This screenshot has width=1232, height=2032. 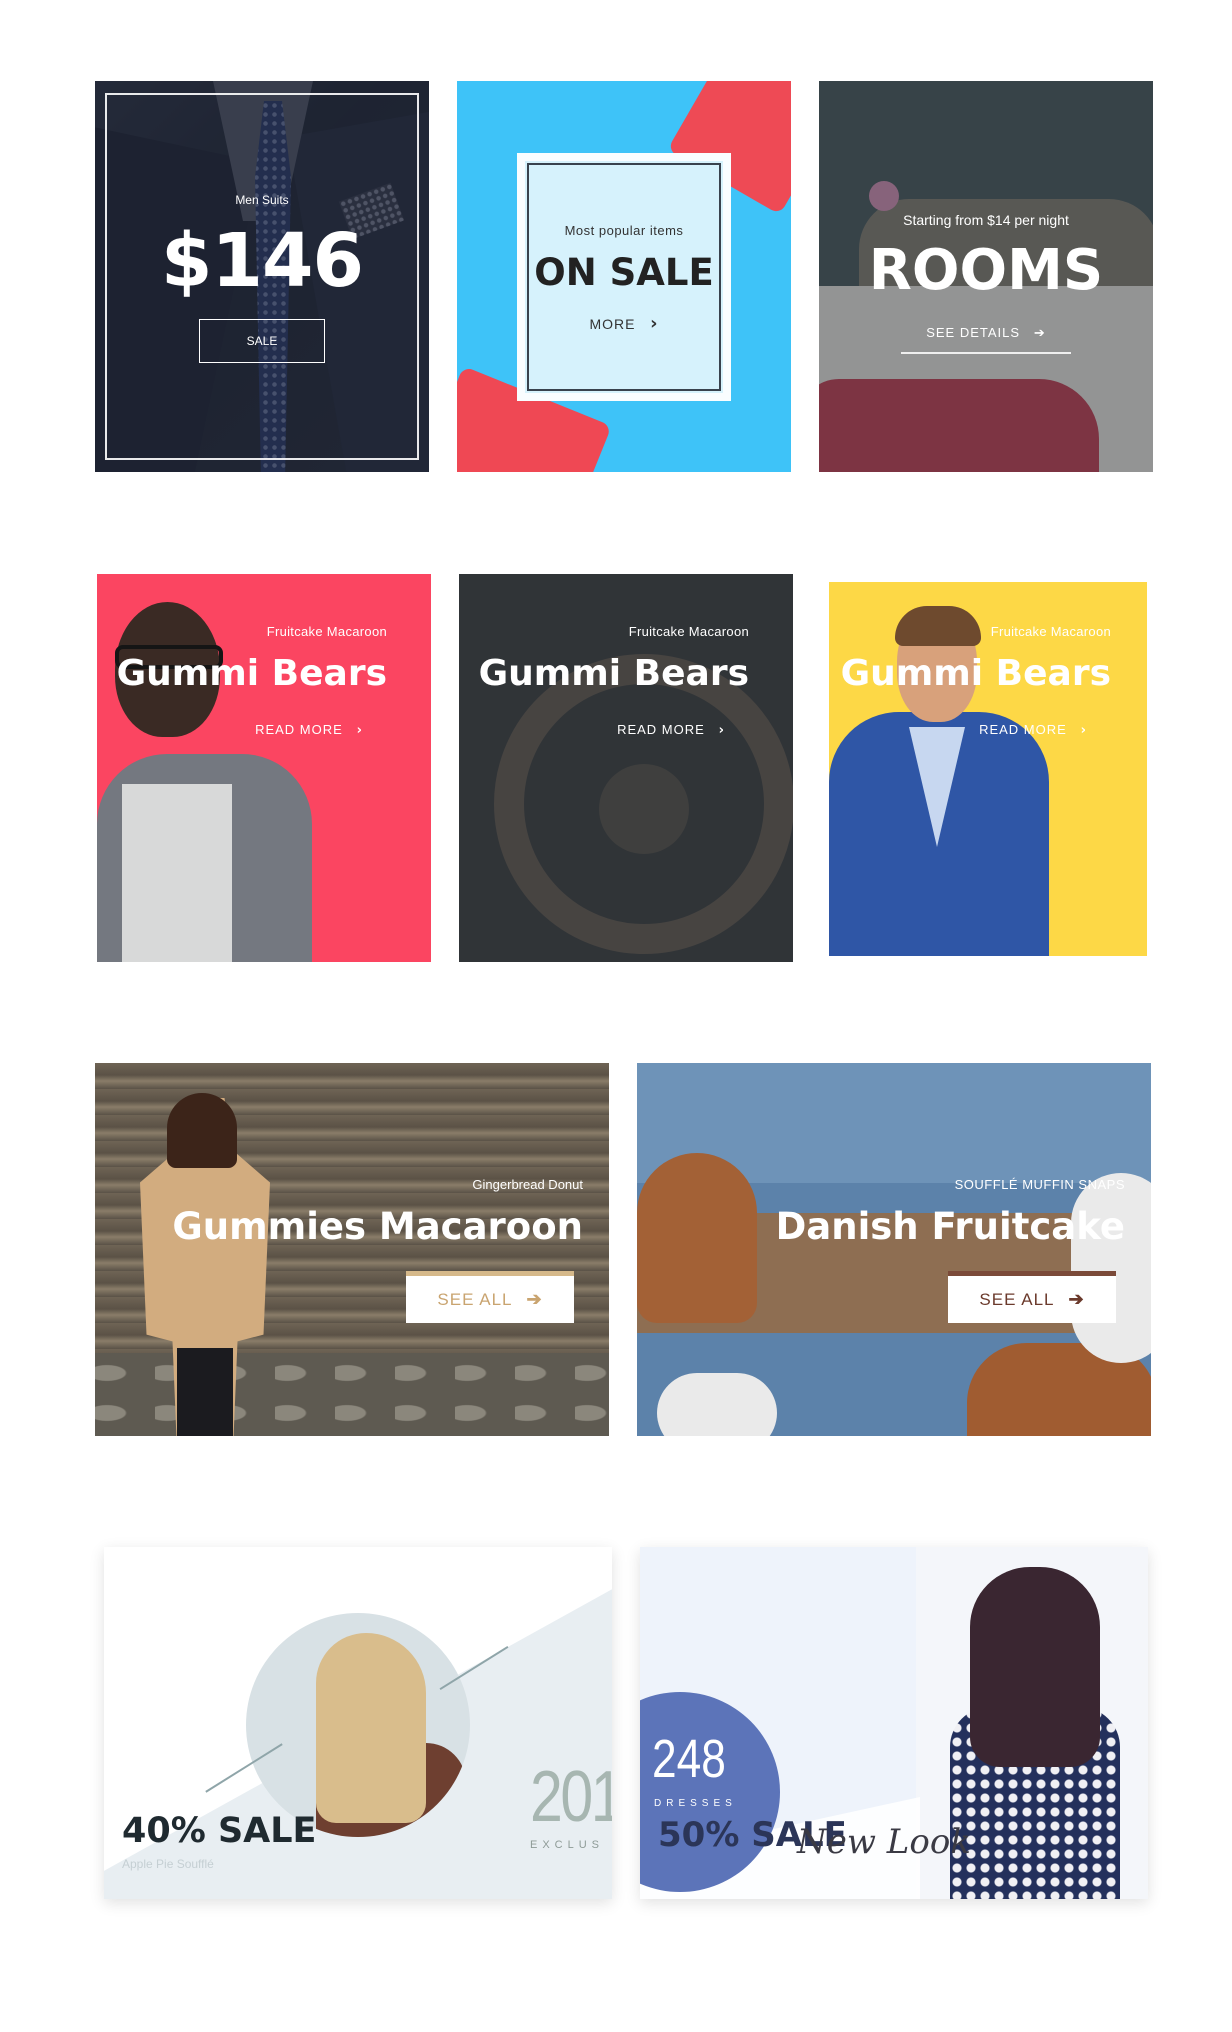 I want to click on card-subtitle: SOUFFLÉ MUFFIN SNAPS, so click(x=1039, y=1184).